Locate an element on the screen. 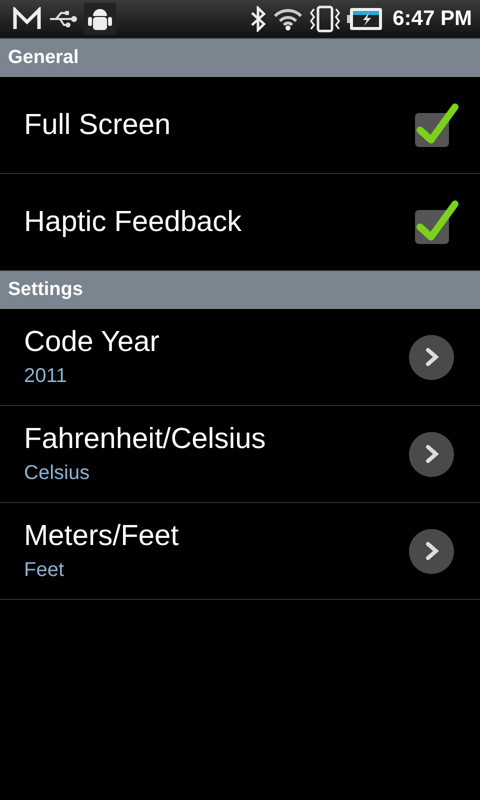 Image resolution: width=480 pixels, height=800 pixels. settings-row: Code Year 2011 is located at coordinates (240, 357).